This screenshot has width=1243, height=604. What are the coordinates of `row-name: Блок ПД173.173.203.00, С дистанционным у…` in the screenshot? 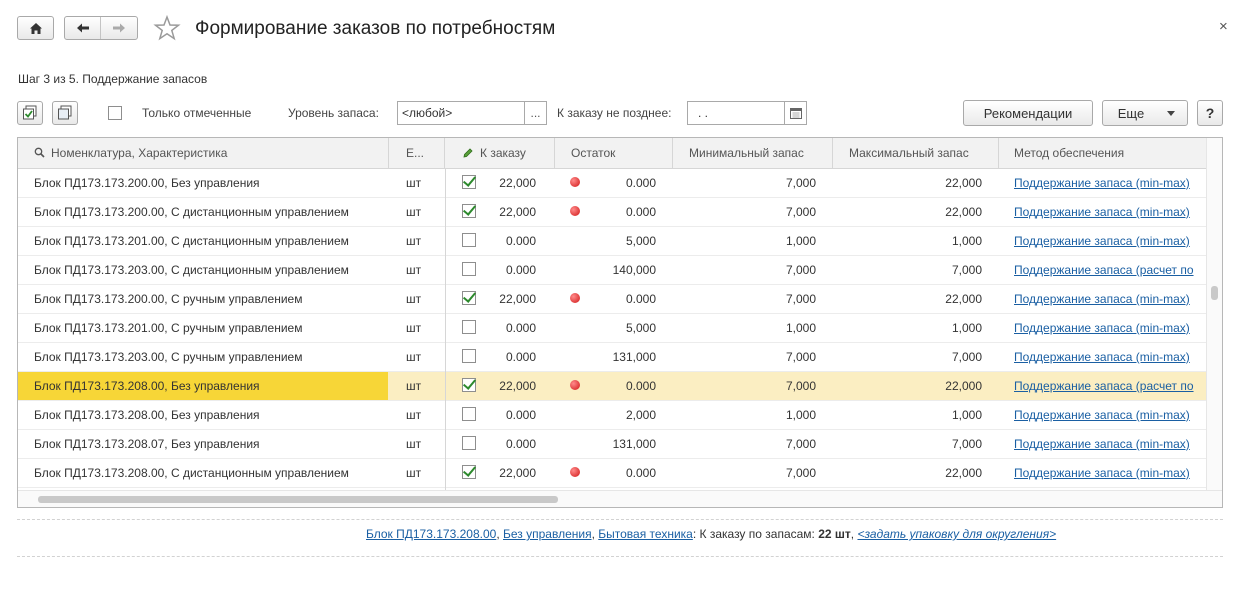 It's located at (191, 270).